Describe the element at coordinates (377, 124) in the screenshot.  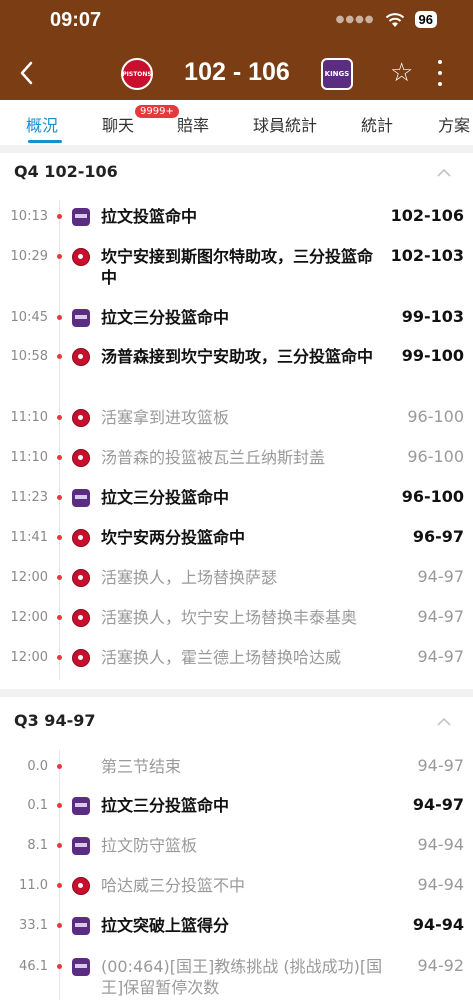
I see `tab-stats: 統計` at that location.